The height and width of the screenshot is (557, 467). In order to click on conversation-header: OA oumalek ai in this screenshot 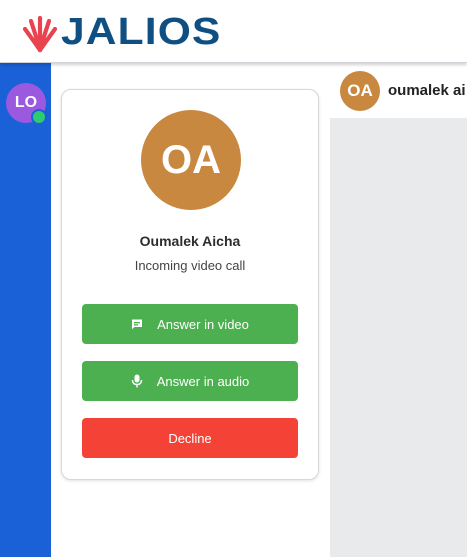, I will do `click(398, 90)`.